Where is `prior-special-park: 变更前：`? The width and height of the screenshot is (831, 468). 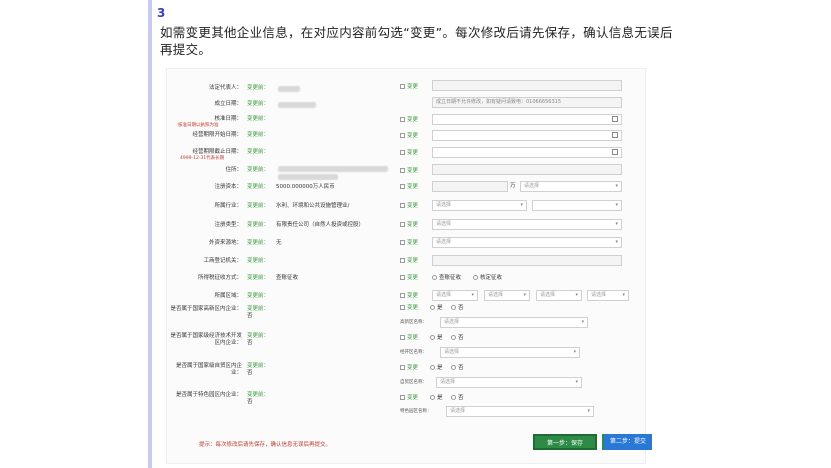 prior-special-park: 变更前： is located at coordinates (258, 395).